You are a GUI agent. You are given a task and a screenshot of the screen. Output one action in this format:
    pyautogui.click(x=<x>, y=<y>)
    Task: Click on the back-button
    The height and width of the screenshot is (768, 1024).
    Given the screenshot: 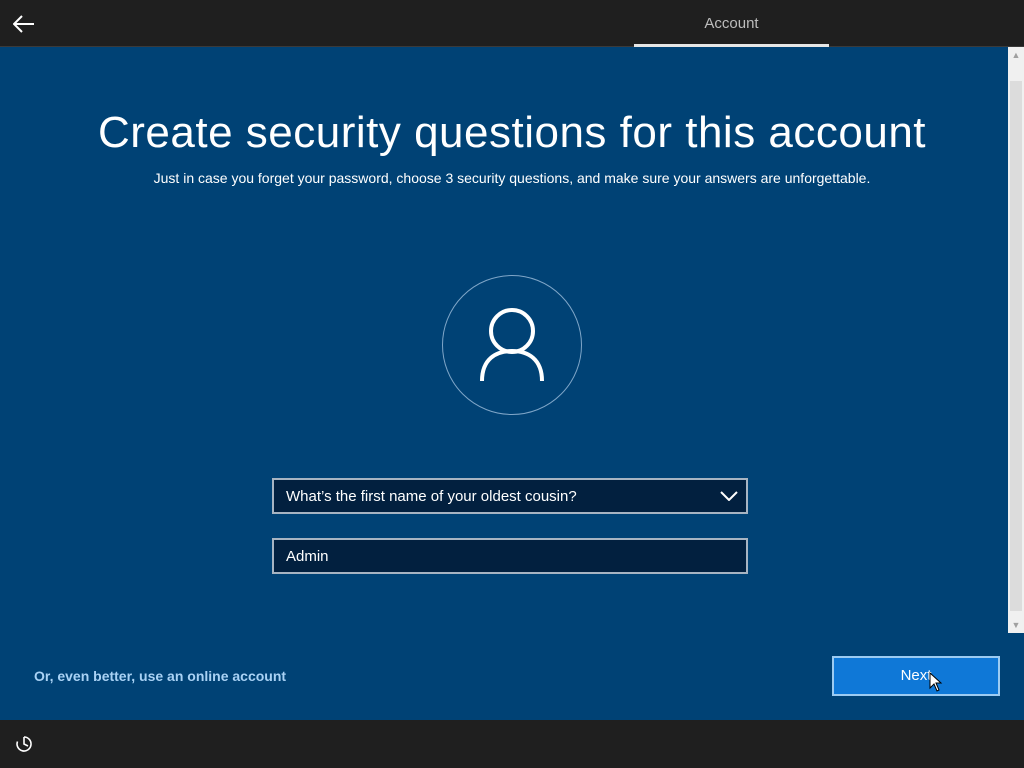 What is the action you would take?
    pyautogui.click(x=24, y=24)
    